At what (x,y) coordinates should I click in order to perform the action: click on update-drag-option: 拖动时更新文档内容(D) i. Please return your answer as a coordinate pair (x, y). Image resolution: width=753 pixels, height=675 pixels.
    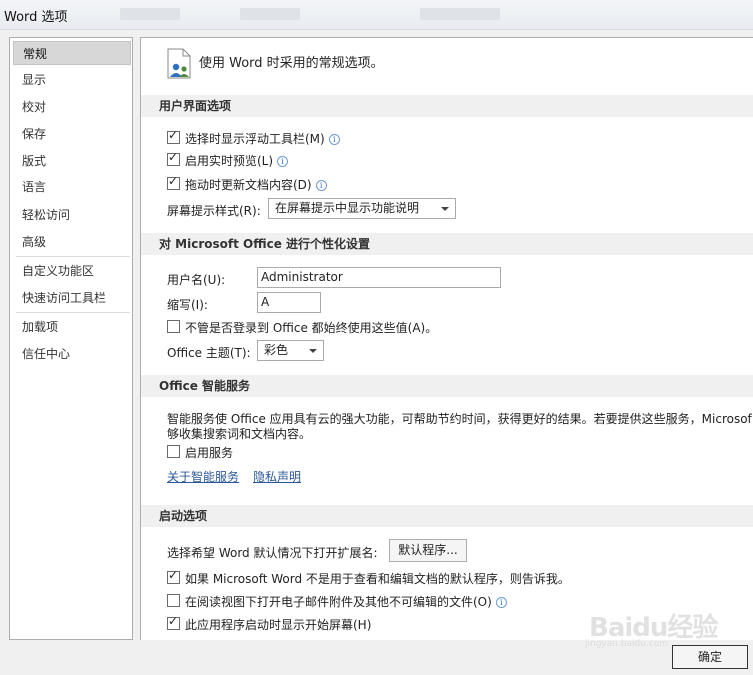
    Looking at the image, I should click on (256, 184).